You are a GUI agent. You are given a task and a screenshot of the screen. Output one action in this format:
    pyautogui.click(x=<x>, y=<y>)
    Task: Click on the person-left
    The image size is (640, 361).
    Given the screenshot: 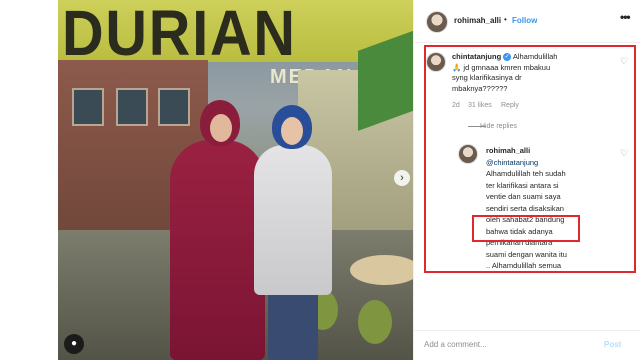 What is the action you would take?
    pyautogui.click(x=217, y=230)
    